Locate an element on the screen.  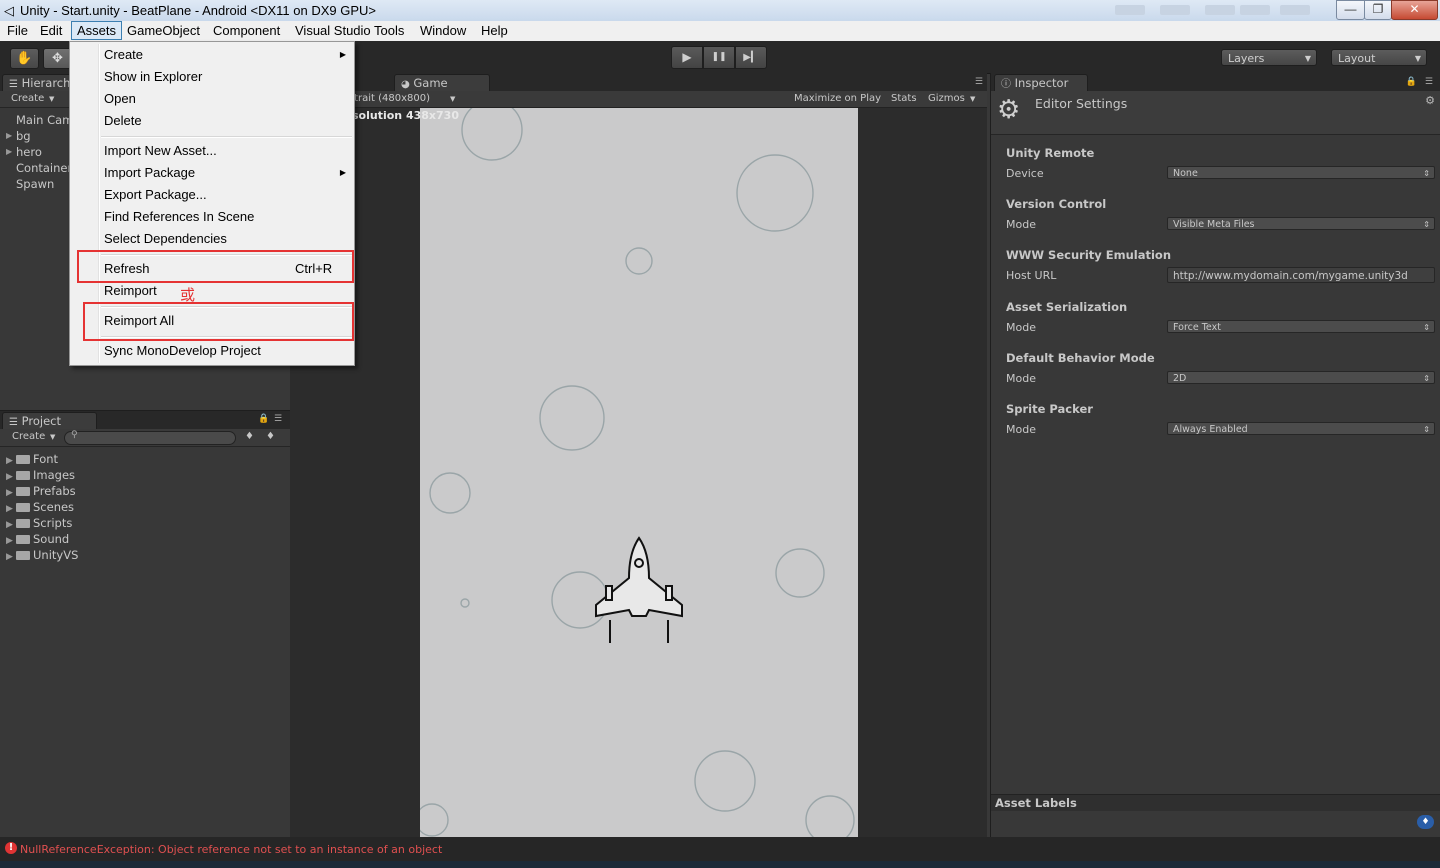
menu-item-import-package: Import Package is located at coordinates (149, 173).